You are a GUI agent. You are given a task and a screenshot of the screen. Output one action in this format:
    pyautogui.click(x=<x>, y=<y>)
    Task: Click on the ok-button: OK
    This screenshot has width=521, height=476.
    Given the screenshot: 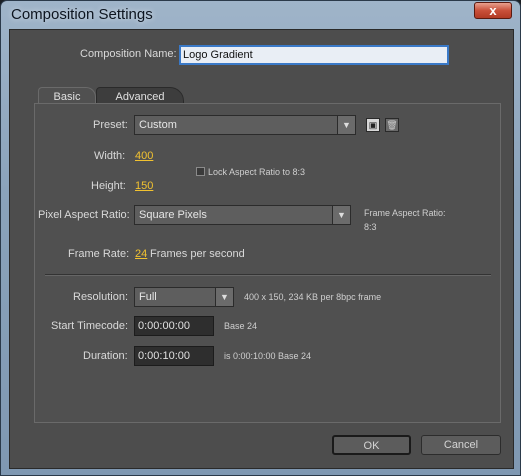 What is the action you would take?
    pyautogui.click(x=371, y=445)
    